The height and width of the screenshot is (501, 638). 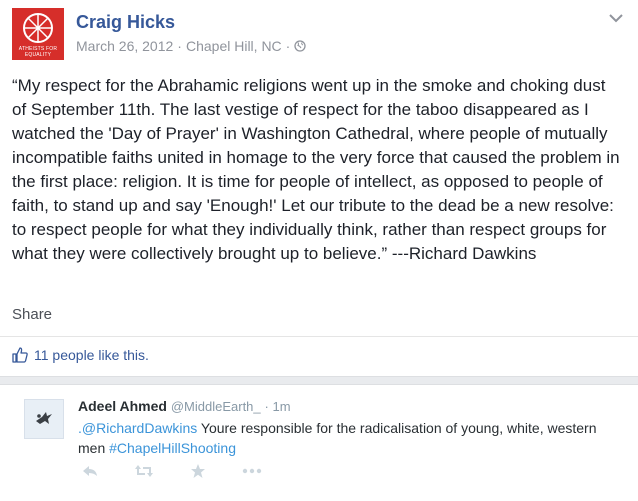 I want to click on globe-icon, so click(x=300, y=46).